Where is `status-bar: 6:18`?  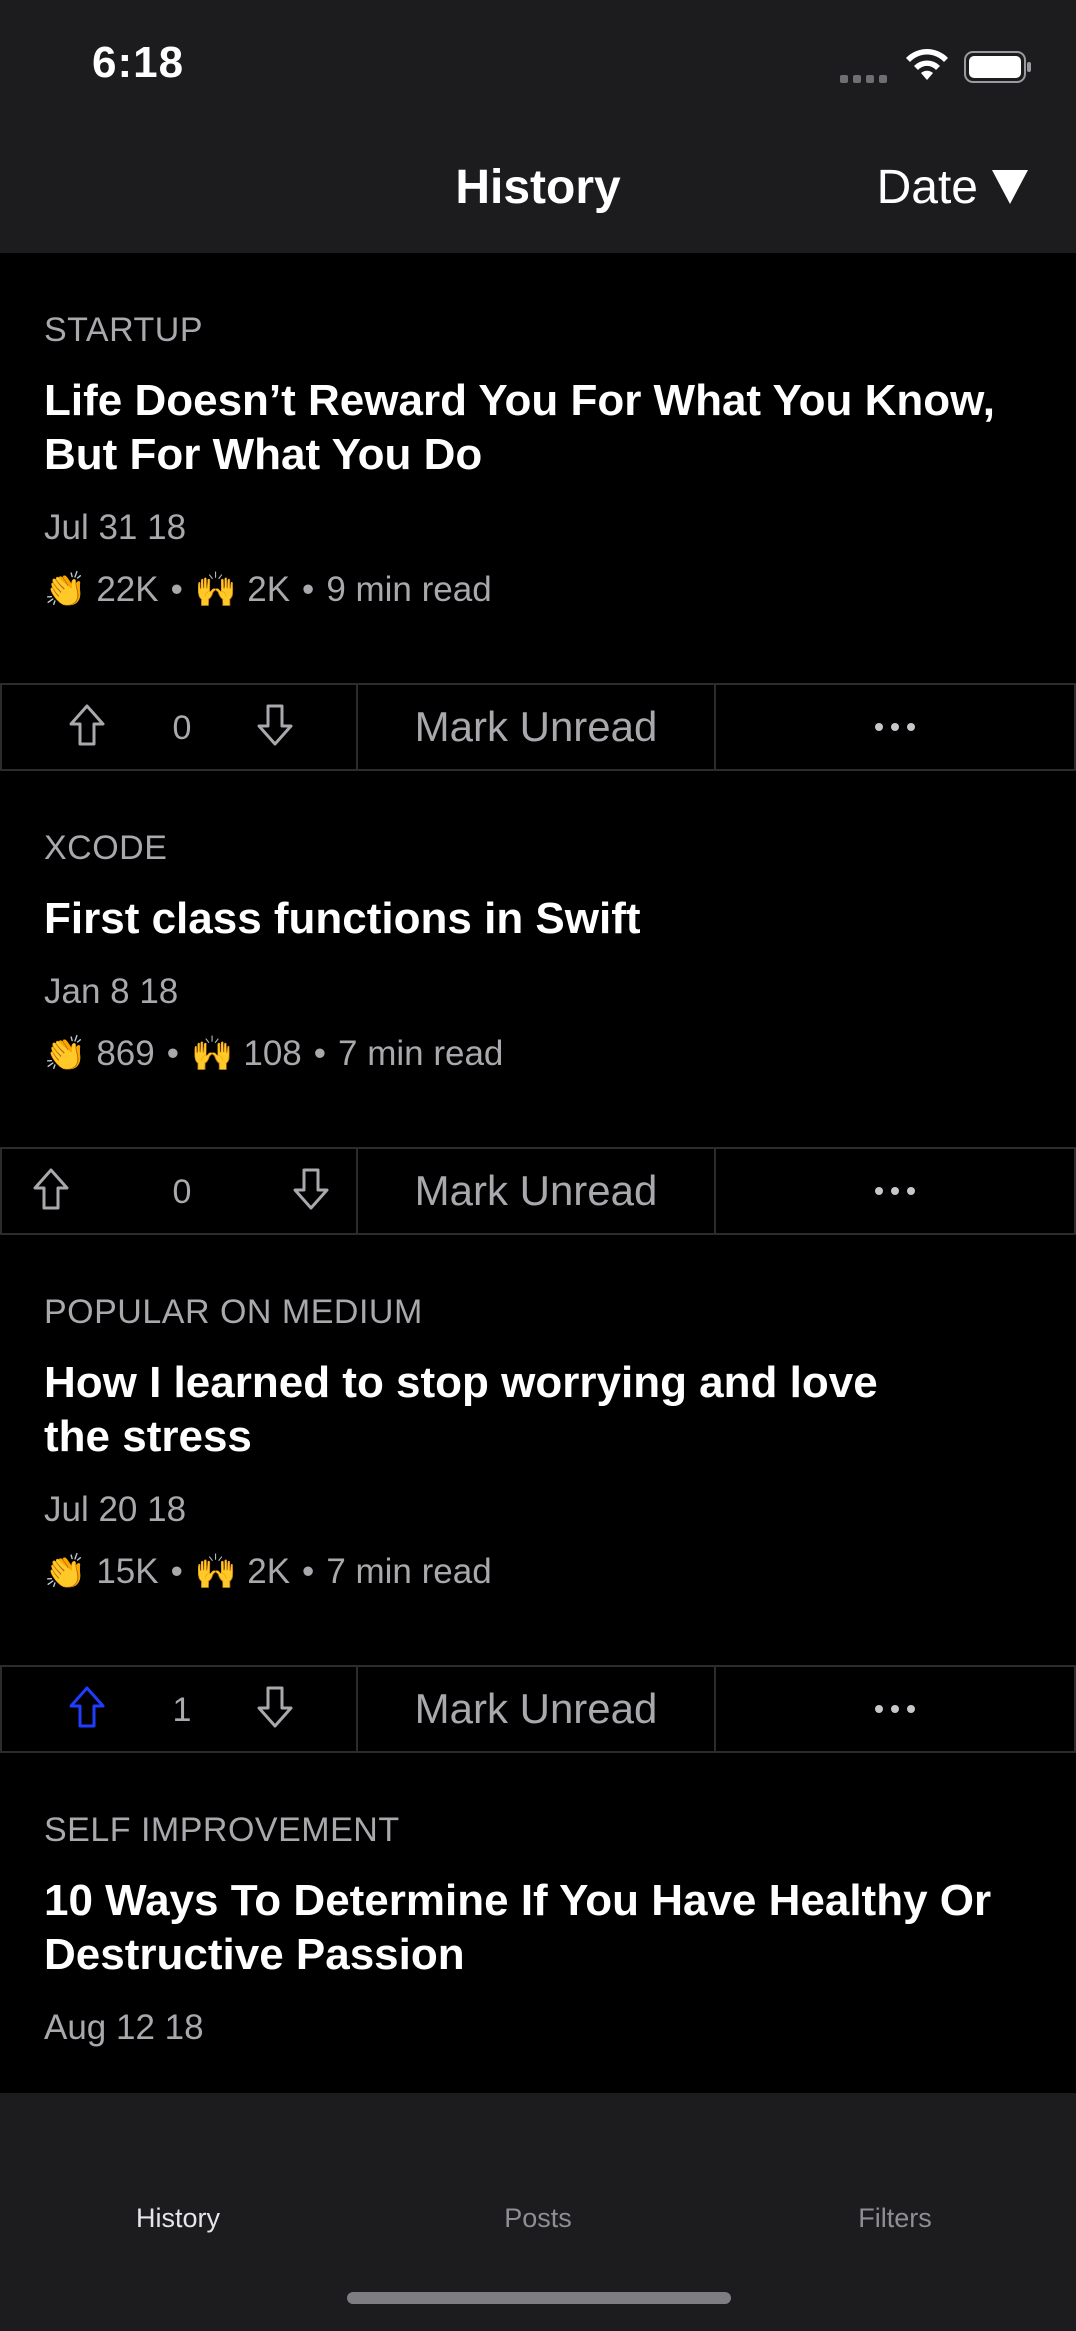 status-bar: 6:18 is located at coordinates (538, 65).